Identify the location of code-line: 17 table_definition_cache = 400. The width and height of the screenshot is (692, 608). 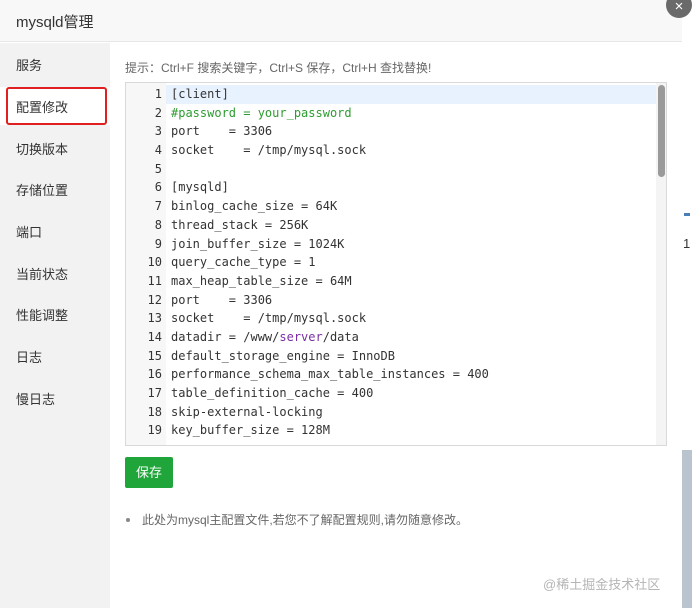
(250, 393).